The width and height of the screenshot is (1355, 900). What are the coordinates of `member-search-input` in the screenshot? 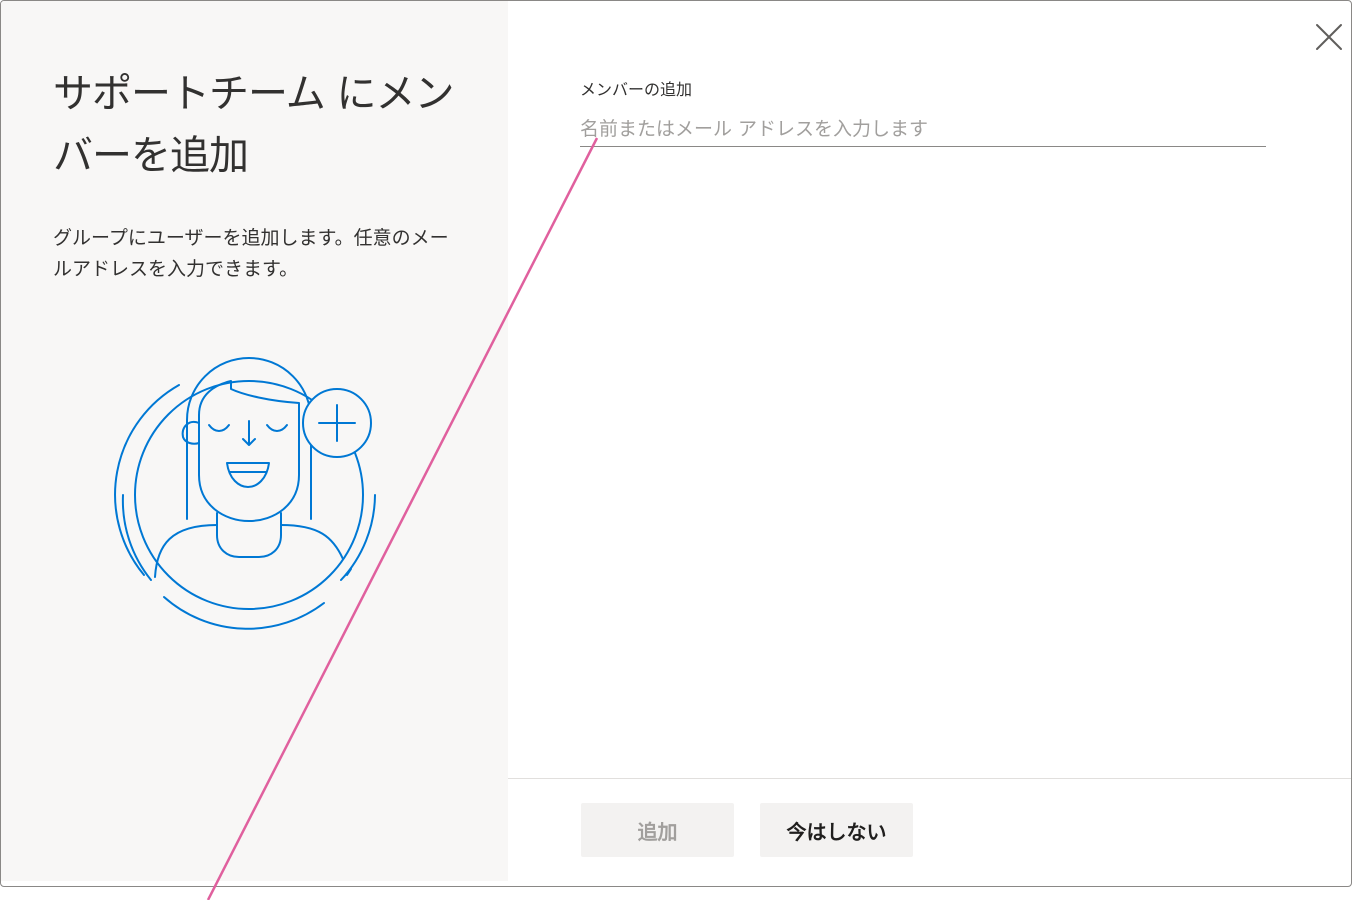 It's located at (923, 129).